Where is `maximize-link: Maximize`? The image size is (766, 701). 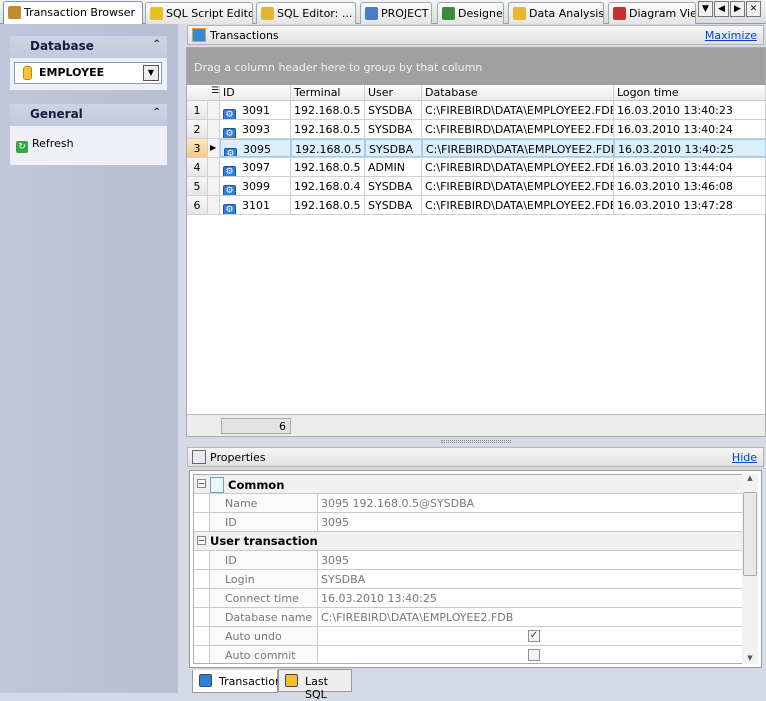
maximize-link: Maximize is located at coordinates (731, 35).